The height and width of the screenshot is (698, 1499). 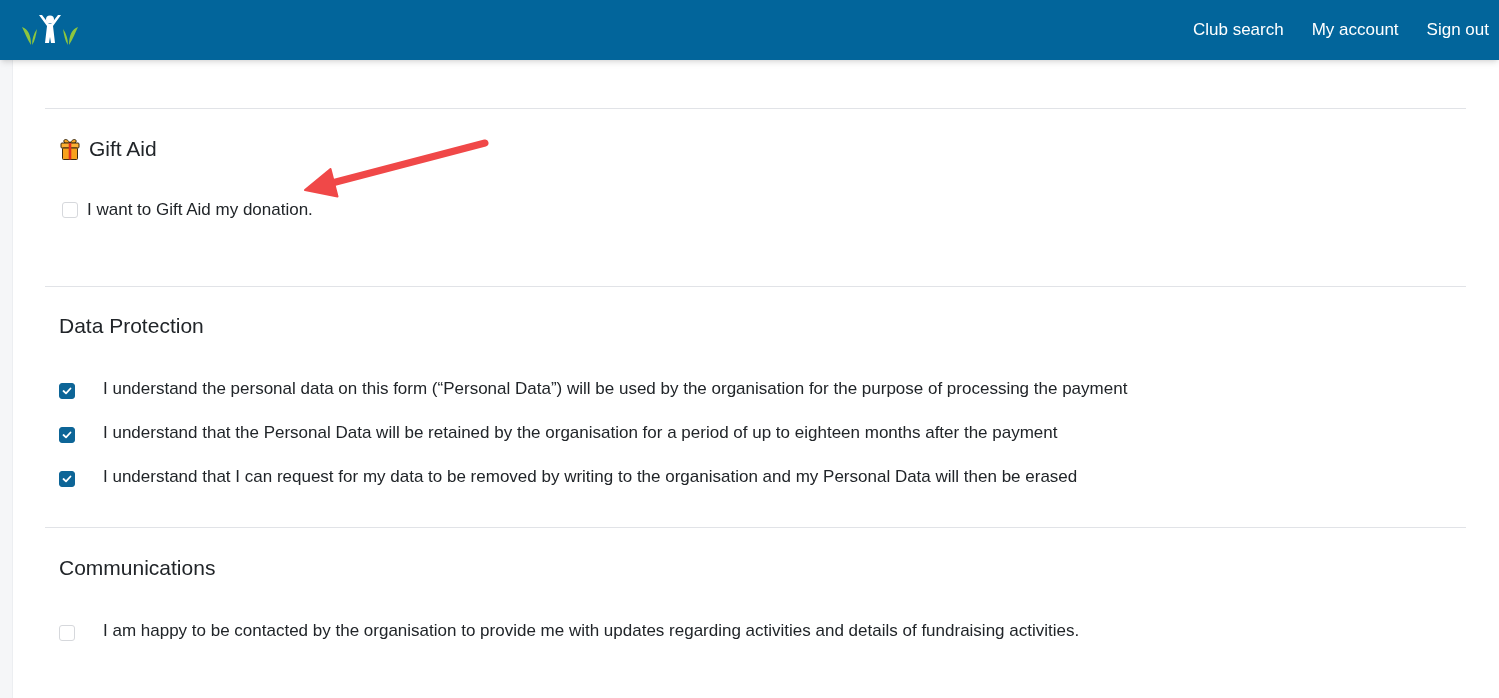 What do you see at coordinates (1457, 30) in the screenshot?
I see `nav-link: Sign out` at bounding box center [1457, 30].